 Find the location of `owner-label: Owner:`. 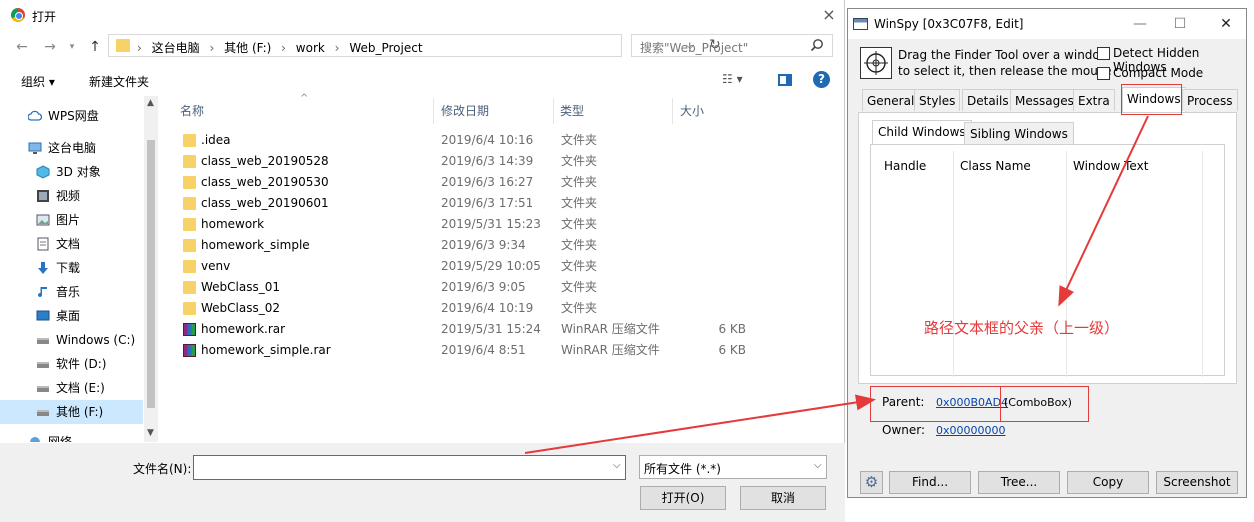

owner-label: Owner: is located at coordinates (904, 430).